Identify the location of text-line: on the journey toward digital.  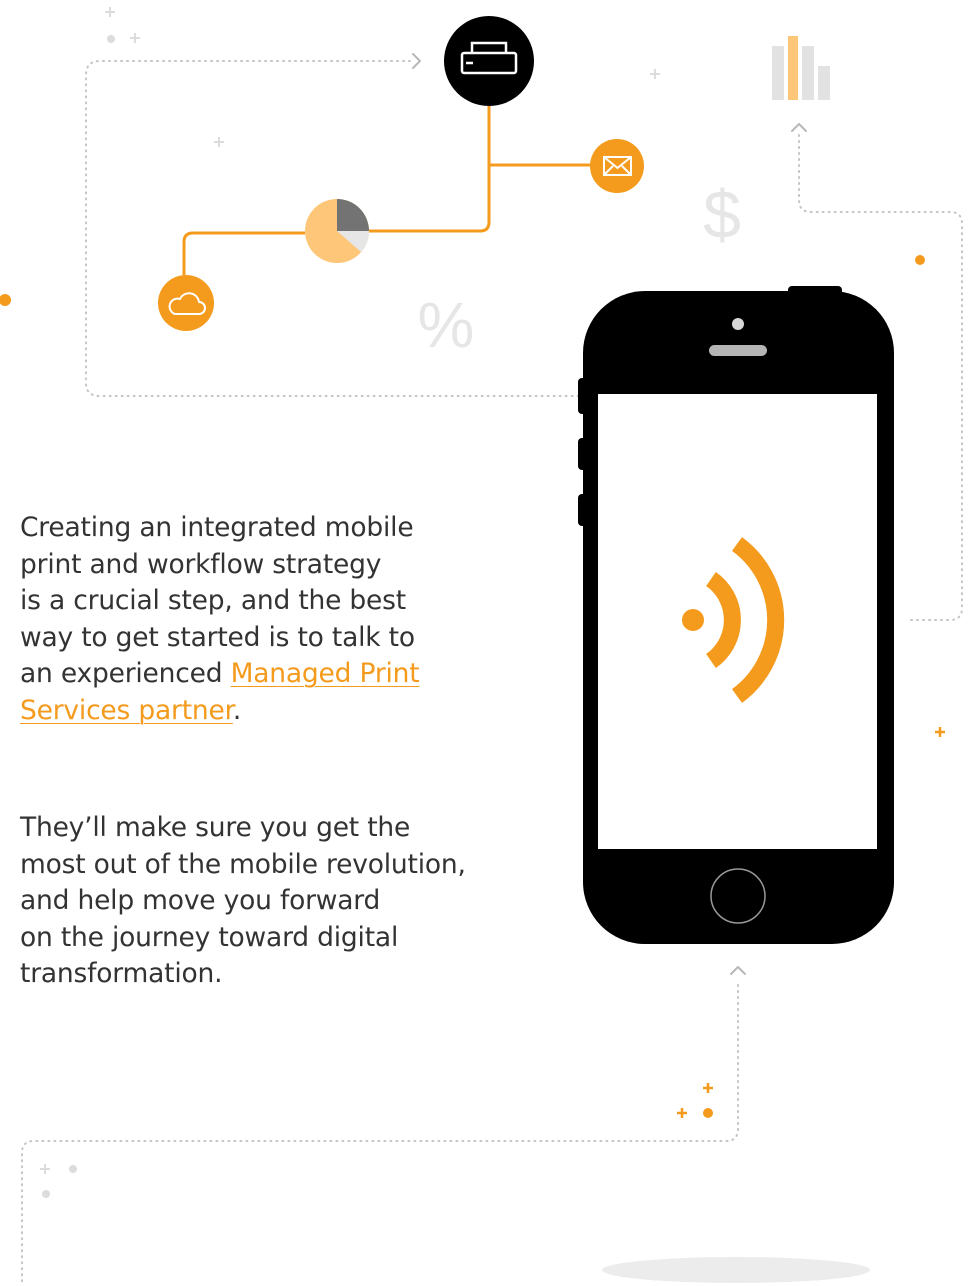
(209, 937).